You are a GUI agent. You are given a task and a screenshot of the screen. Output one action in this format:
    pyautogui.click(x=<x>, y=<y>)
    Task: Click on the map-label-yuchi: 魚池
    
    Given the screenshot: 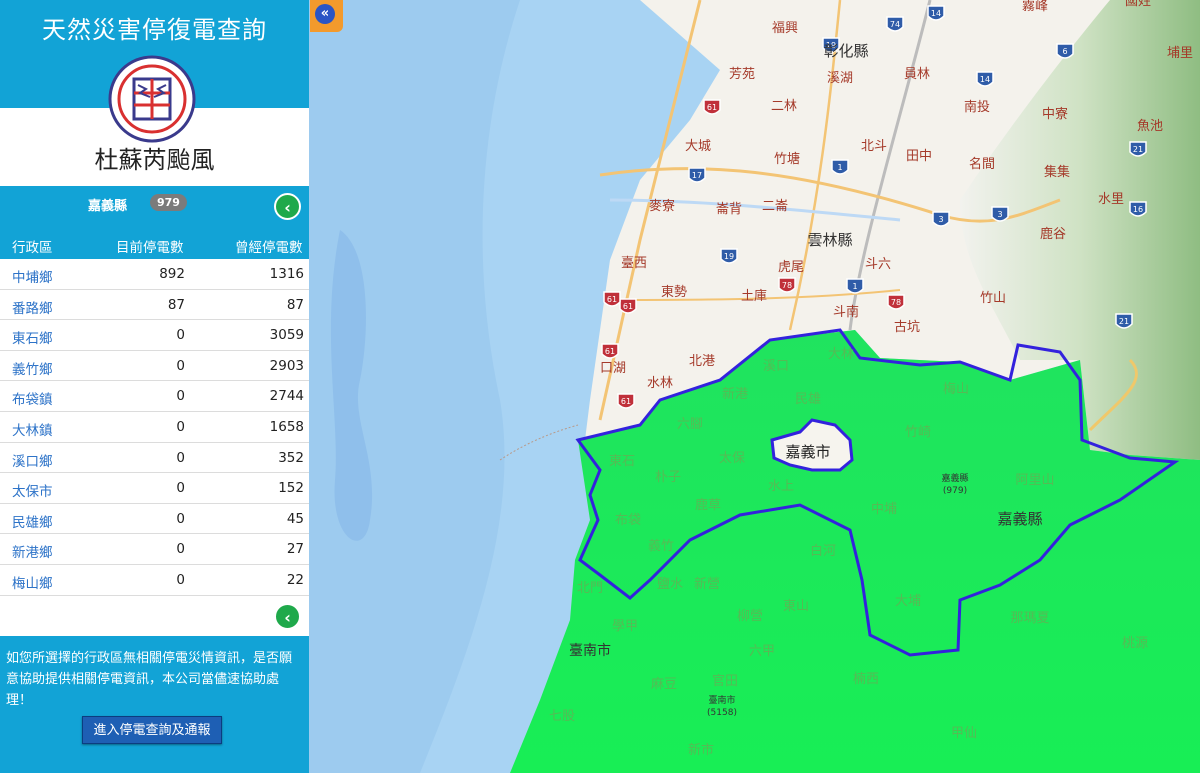 What is the action you would take?
    pyautogui.click(x=1150, y=126)
    